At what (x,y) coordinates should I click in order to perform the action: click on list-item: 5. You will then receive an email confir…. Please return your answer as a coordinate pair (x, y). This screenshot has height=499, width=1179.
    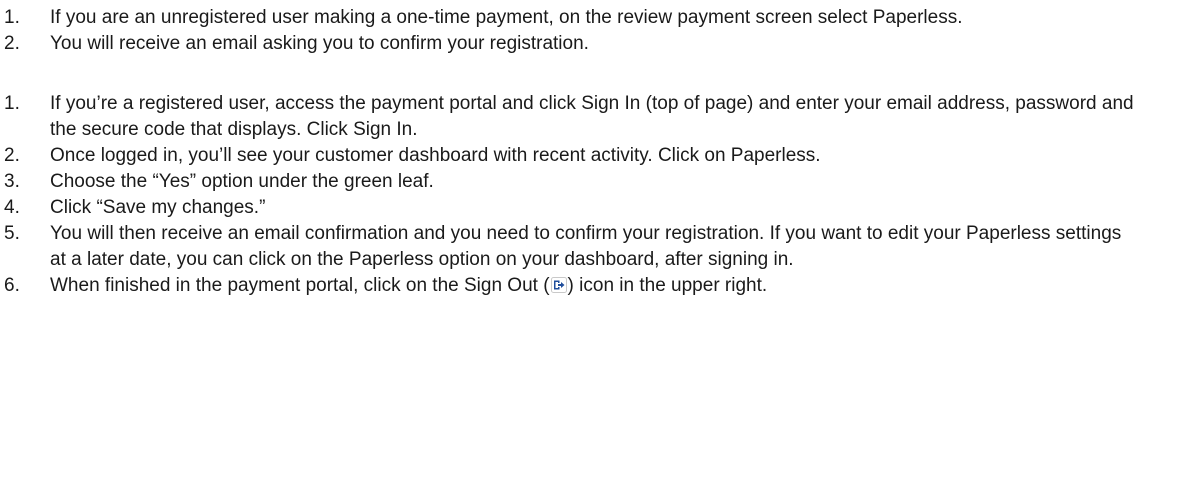
    Looking at the image, I should click on (591, 247).